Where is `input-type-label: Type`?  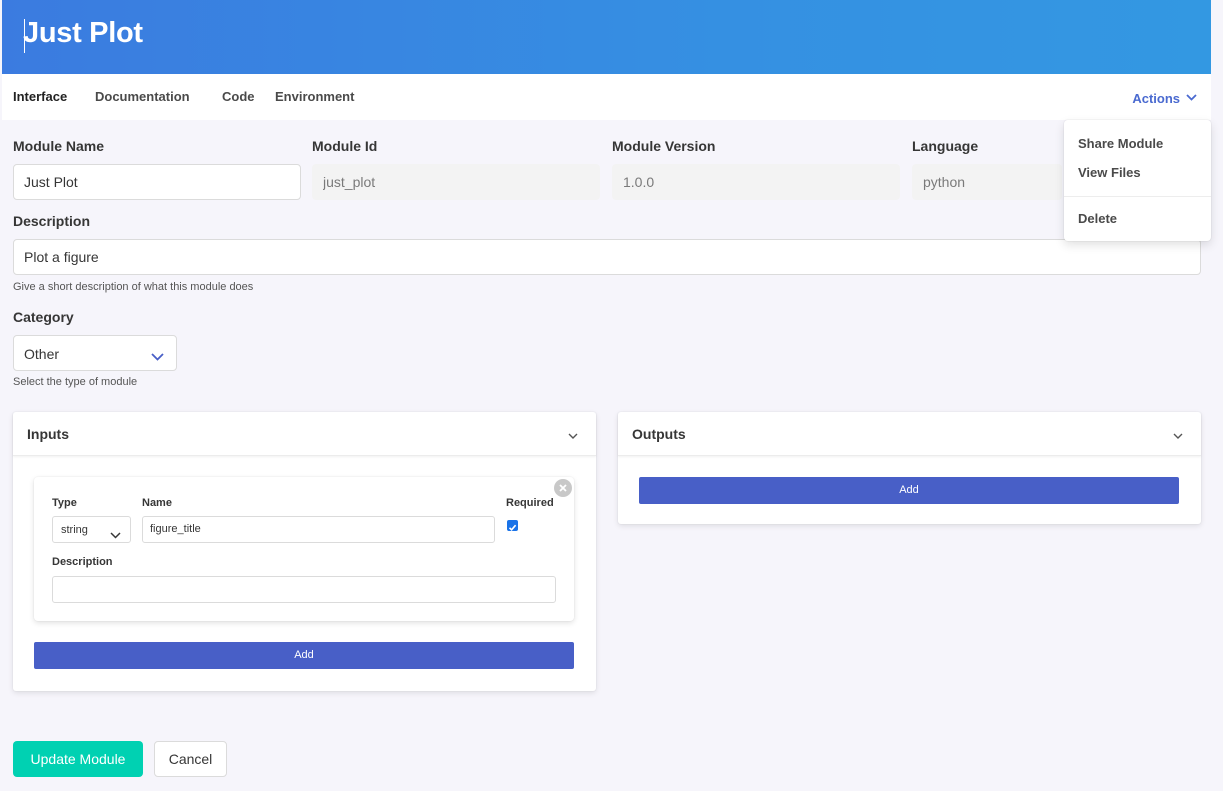
input-type-label: Type is located at coordinates (64, 503).